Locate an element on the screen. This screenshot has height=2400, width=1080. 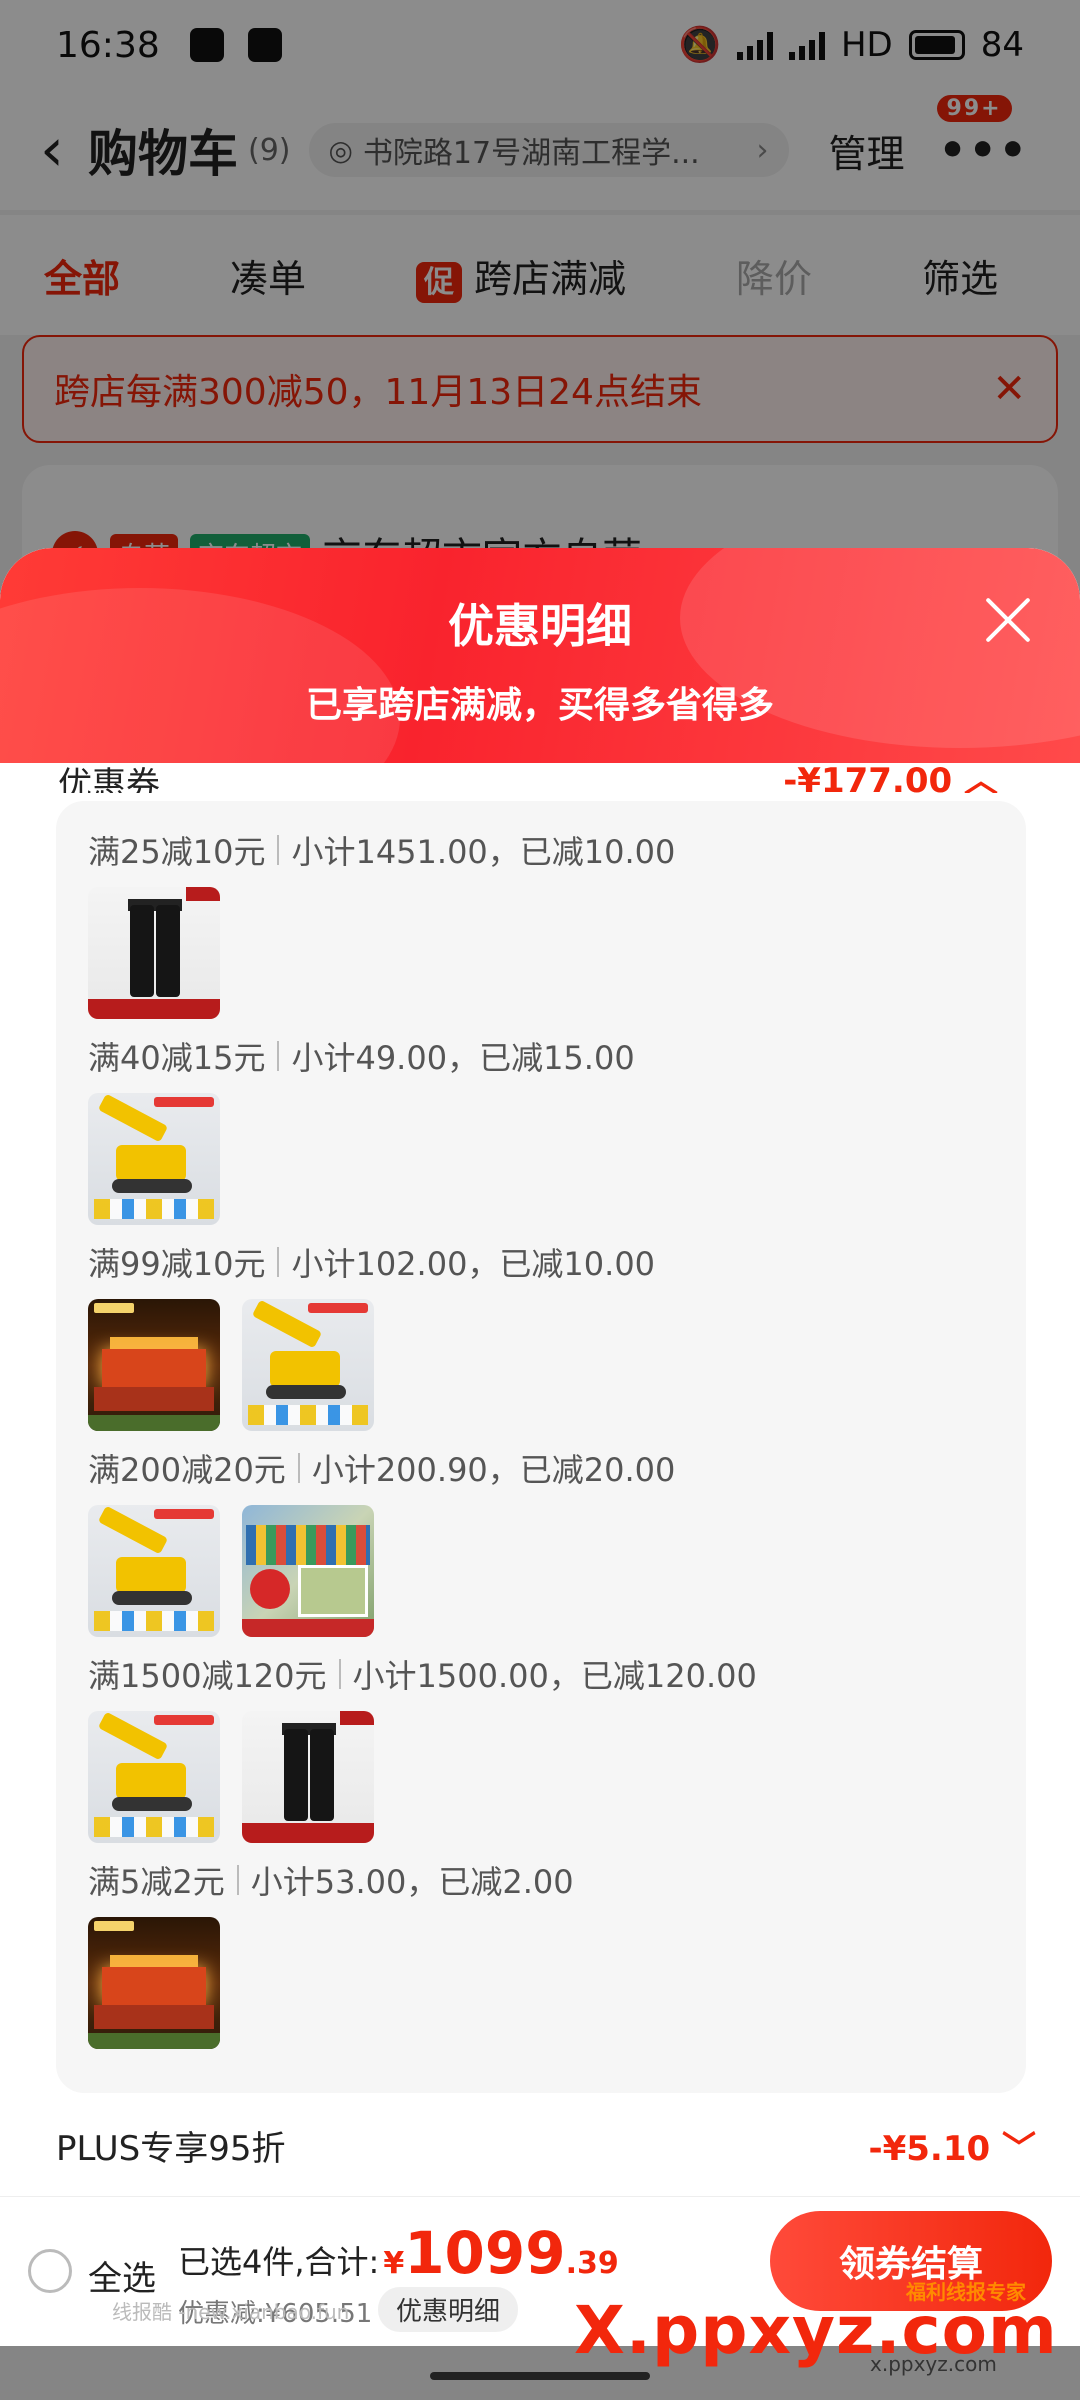
sheet-header: 优惠明细 已享跨店满减，买得多省得多 is located at coordinates (540, 655).